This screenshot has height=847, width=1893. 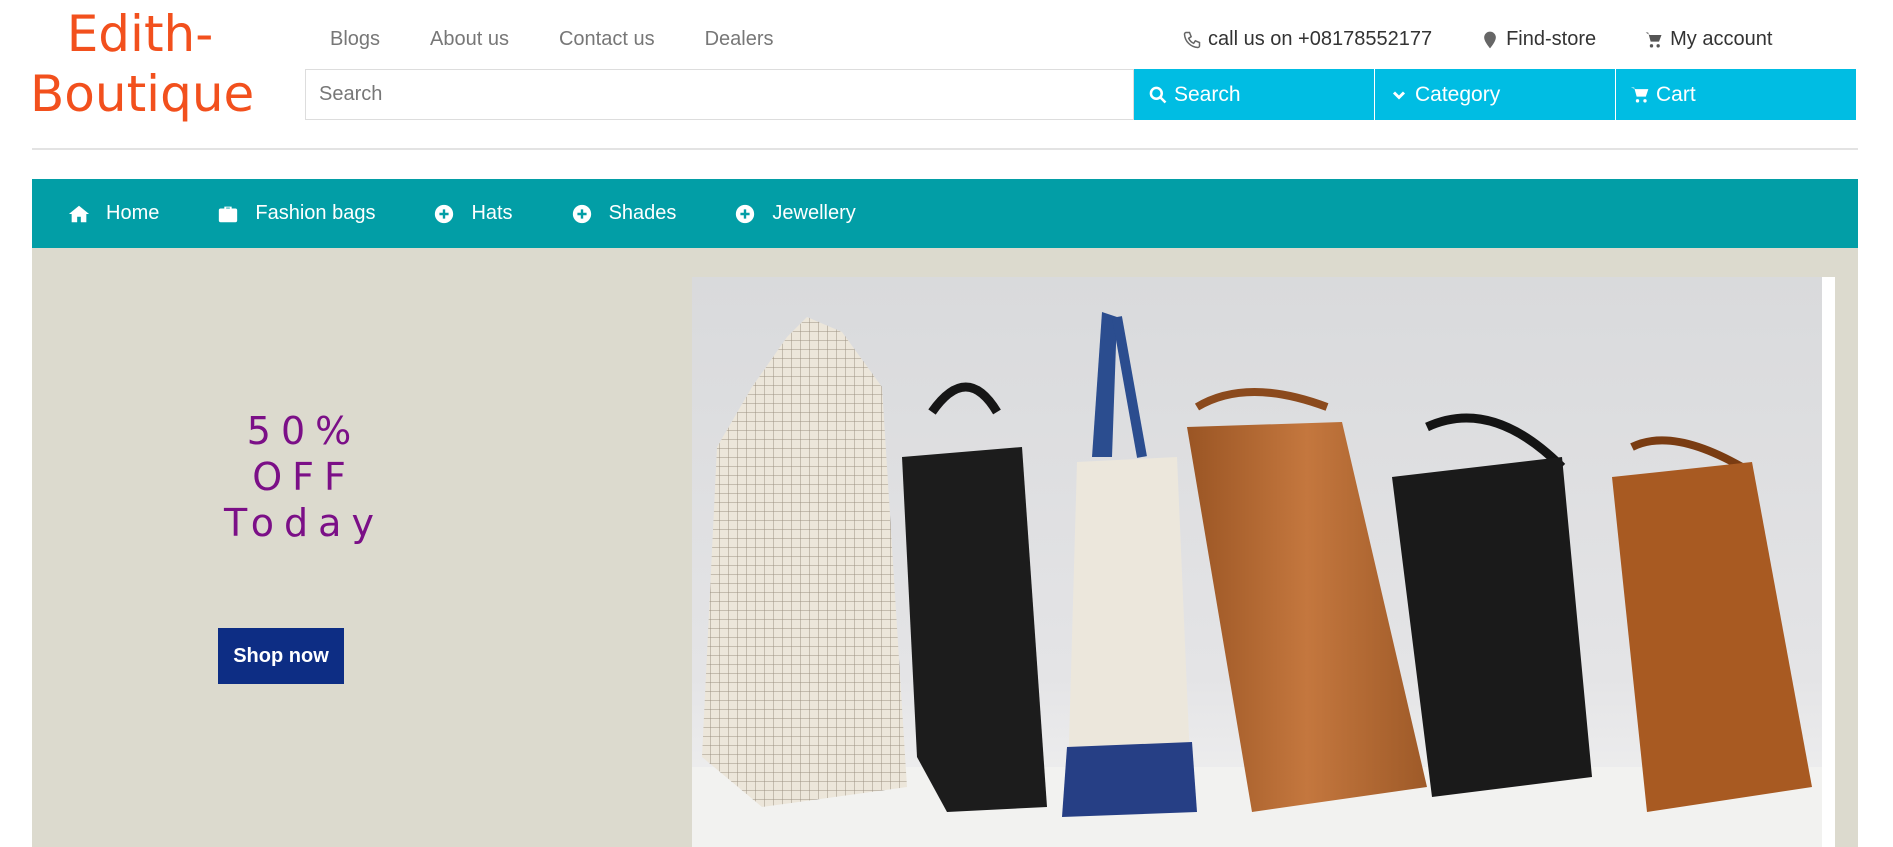 I want to click on cart-button-label: Cart, so click(x=1676, y=94).